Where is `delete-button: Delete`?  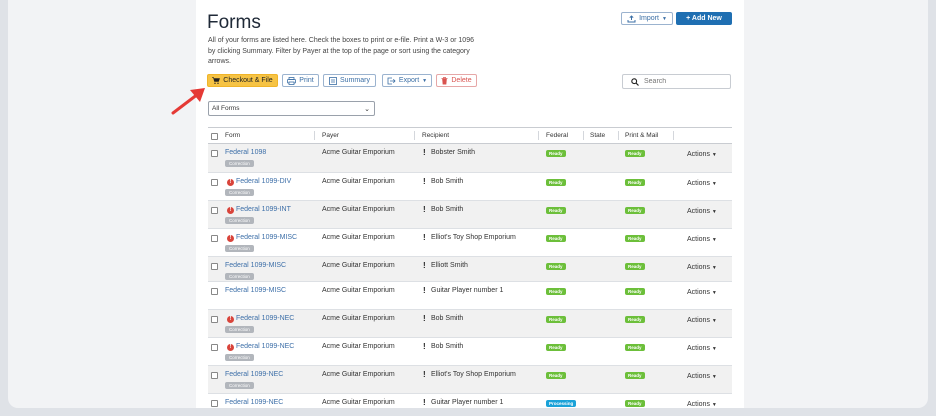
delete-button: Delete is located at coordinates (456, 80).